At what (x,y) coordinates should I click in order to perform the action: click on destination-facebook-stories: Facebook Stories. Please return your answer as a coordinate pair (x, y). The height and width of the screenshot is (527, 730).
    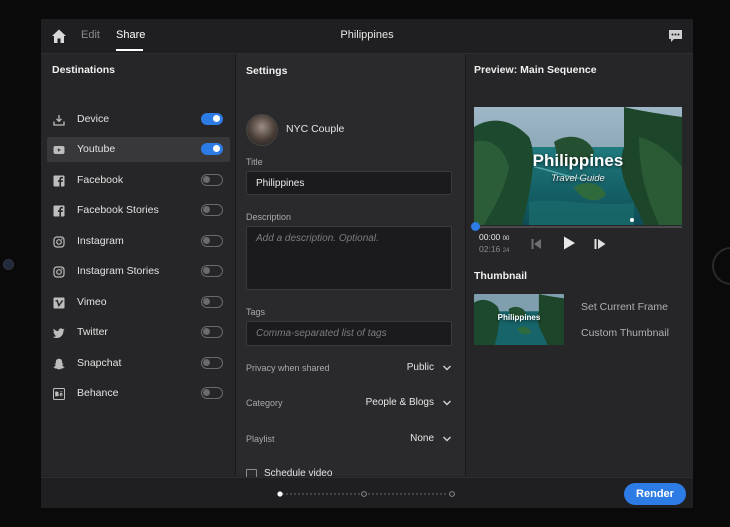
    Looking at the image, I should click on (138, 210).